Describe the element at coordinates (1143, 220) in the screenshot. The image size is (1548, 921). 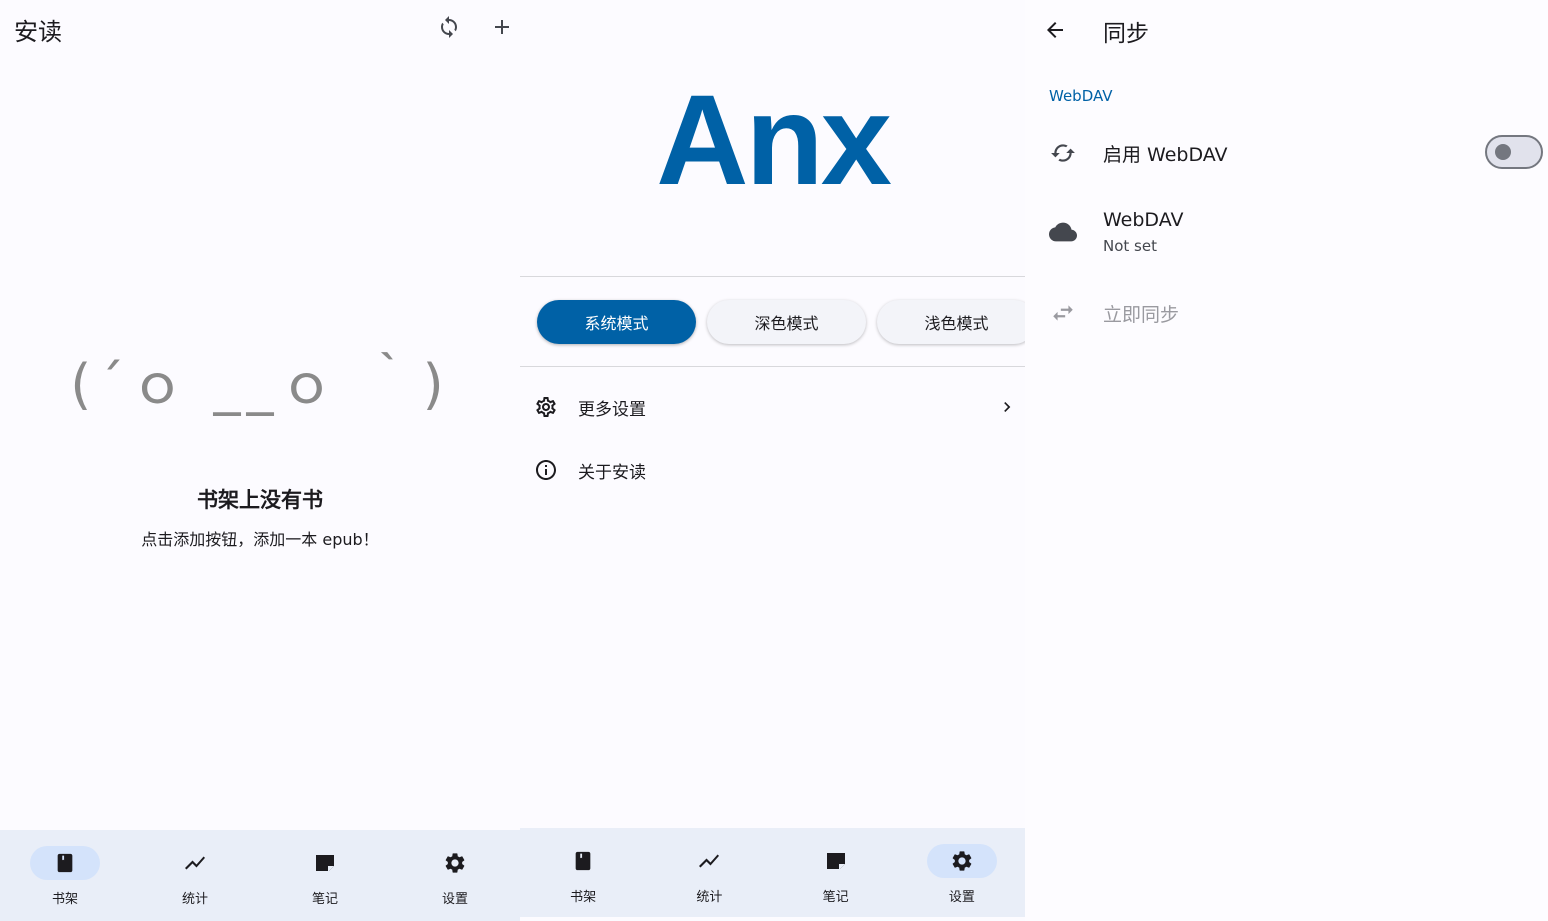
I see `webdav-title: WebDAV` at that location.